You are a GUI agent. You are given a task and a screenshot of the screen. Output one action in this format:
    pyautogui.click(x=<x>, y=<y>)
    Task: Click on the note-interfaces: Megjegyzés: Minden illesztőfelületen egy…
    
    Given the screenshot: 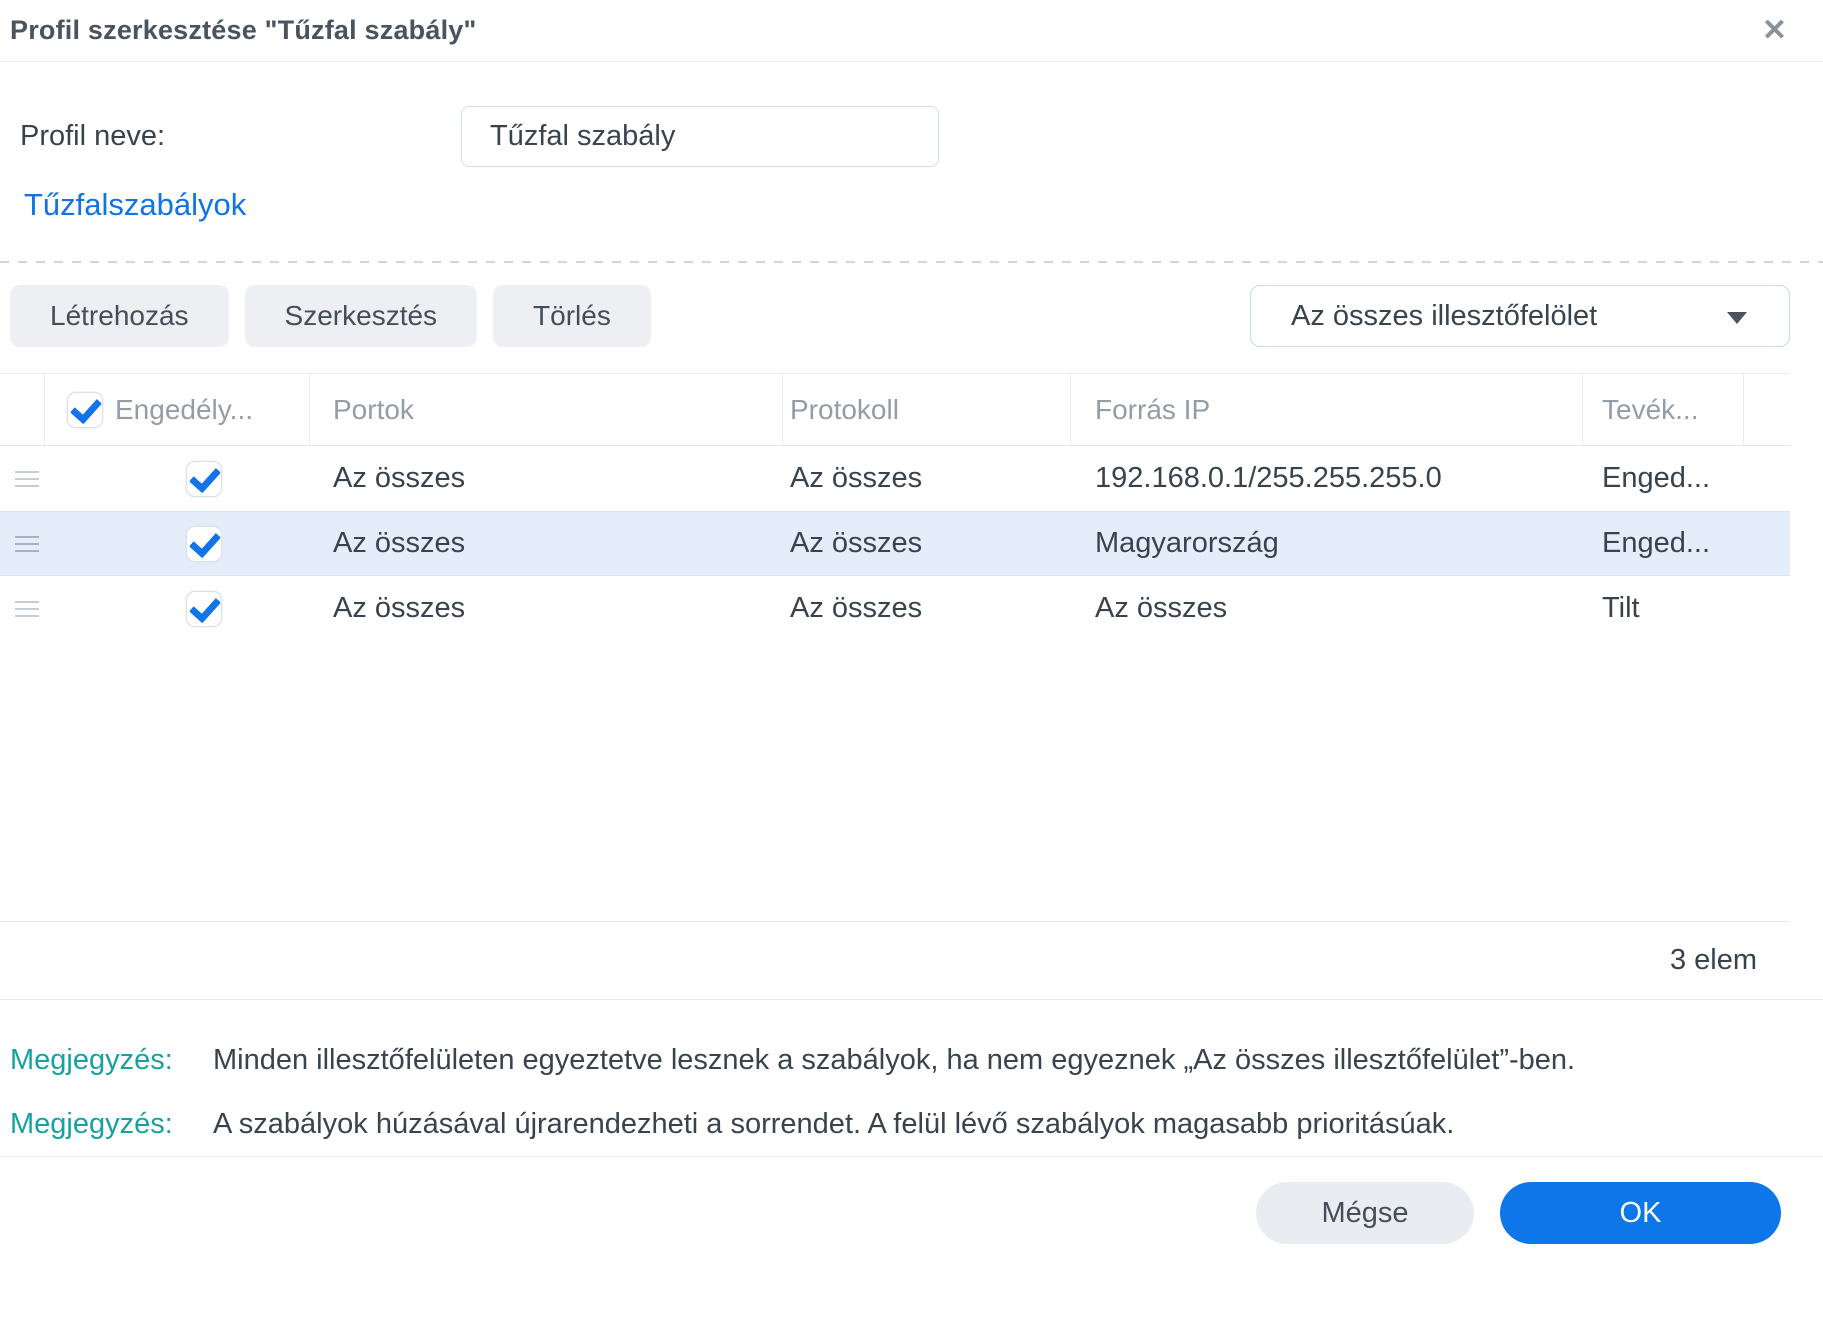 What is the action you would take?
    pyautogui.click(x=916, y=1060)
    